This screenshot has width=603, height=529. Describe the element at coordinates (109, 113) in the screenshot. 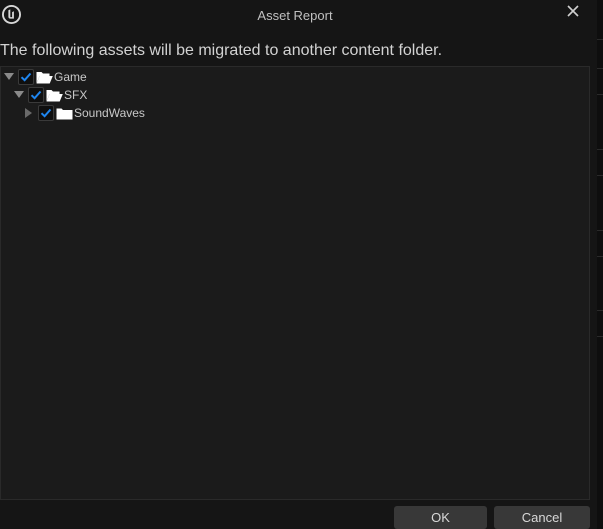

I see `tree-item-label: SoundWaves` at that location.